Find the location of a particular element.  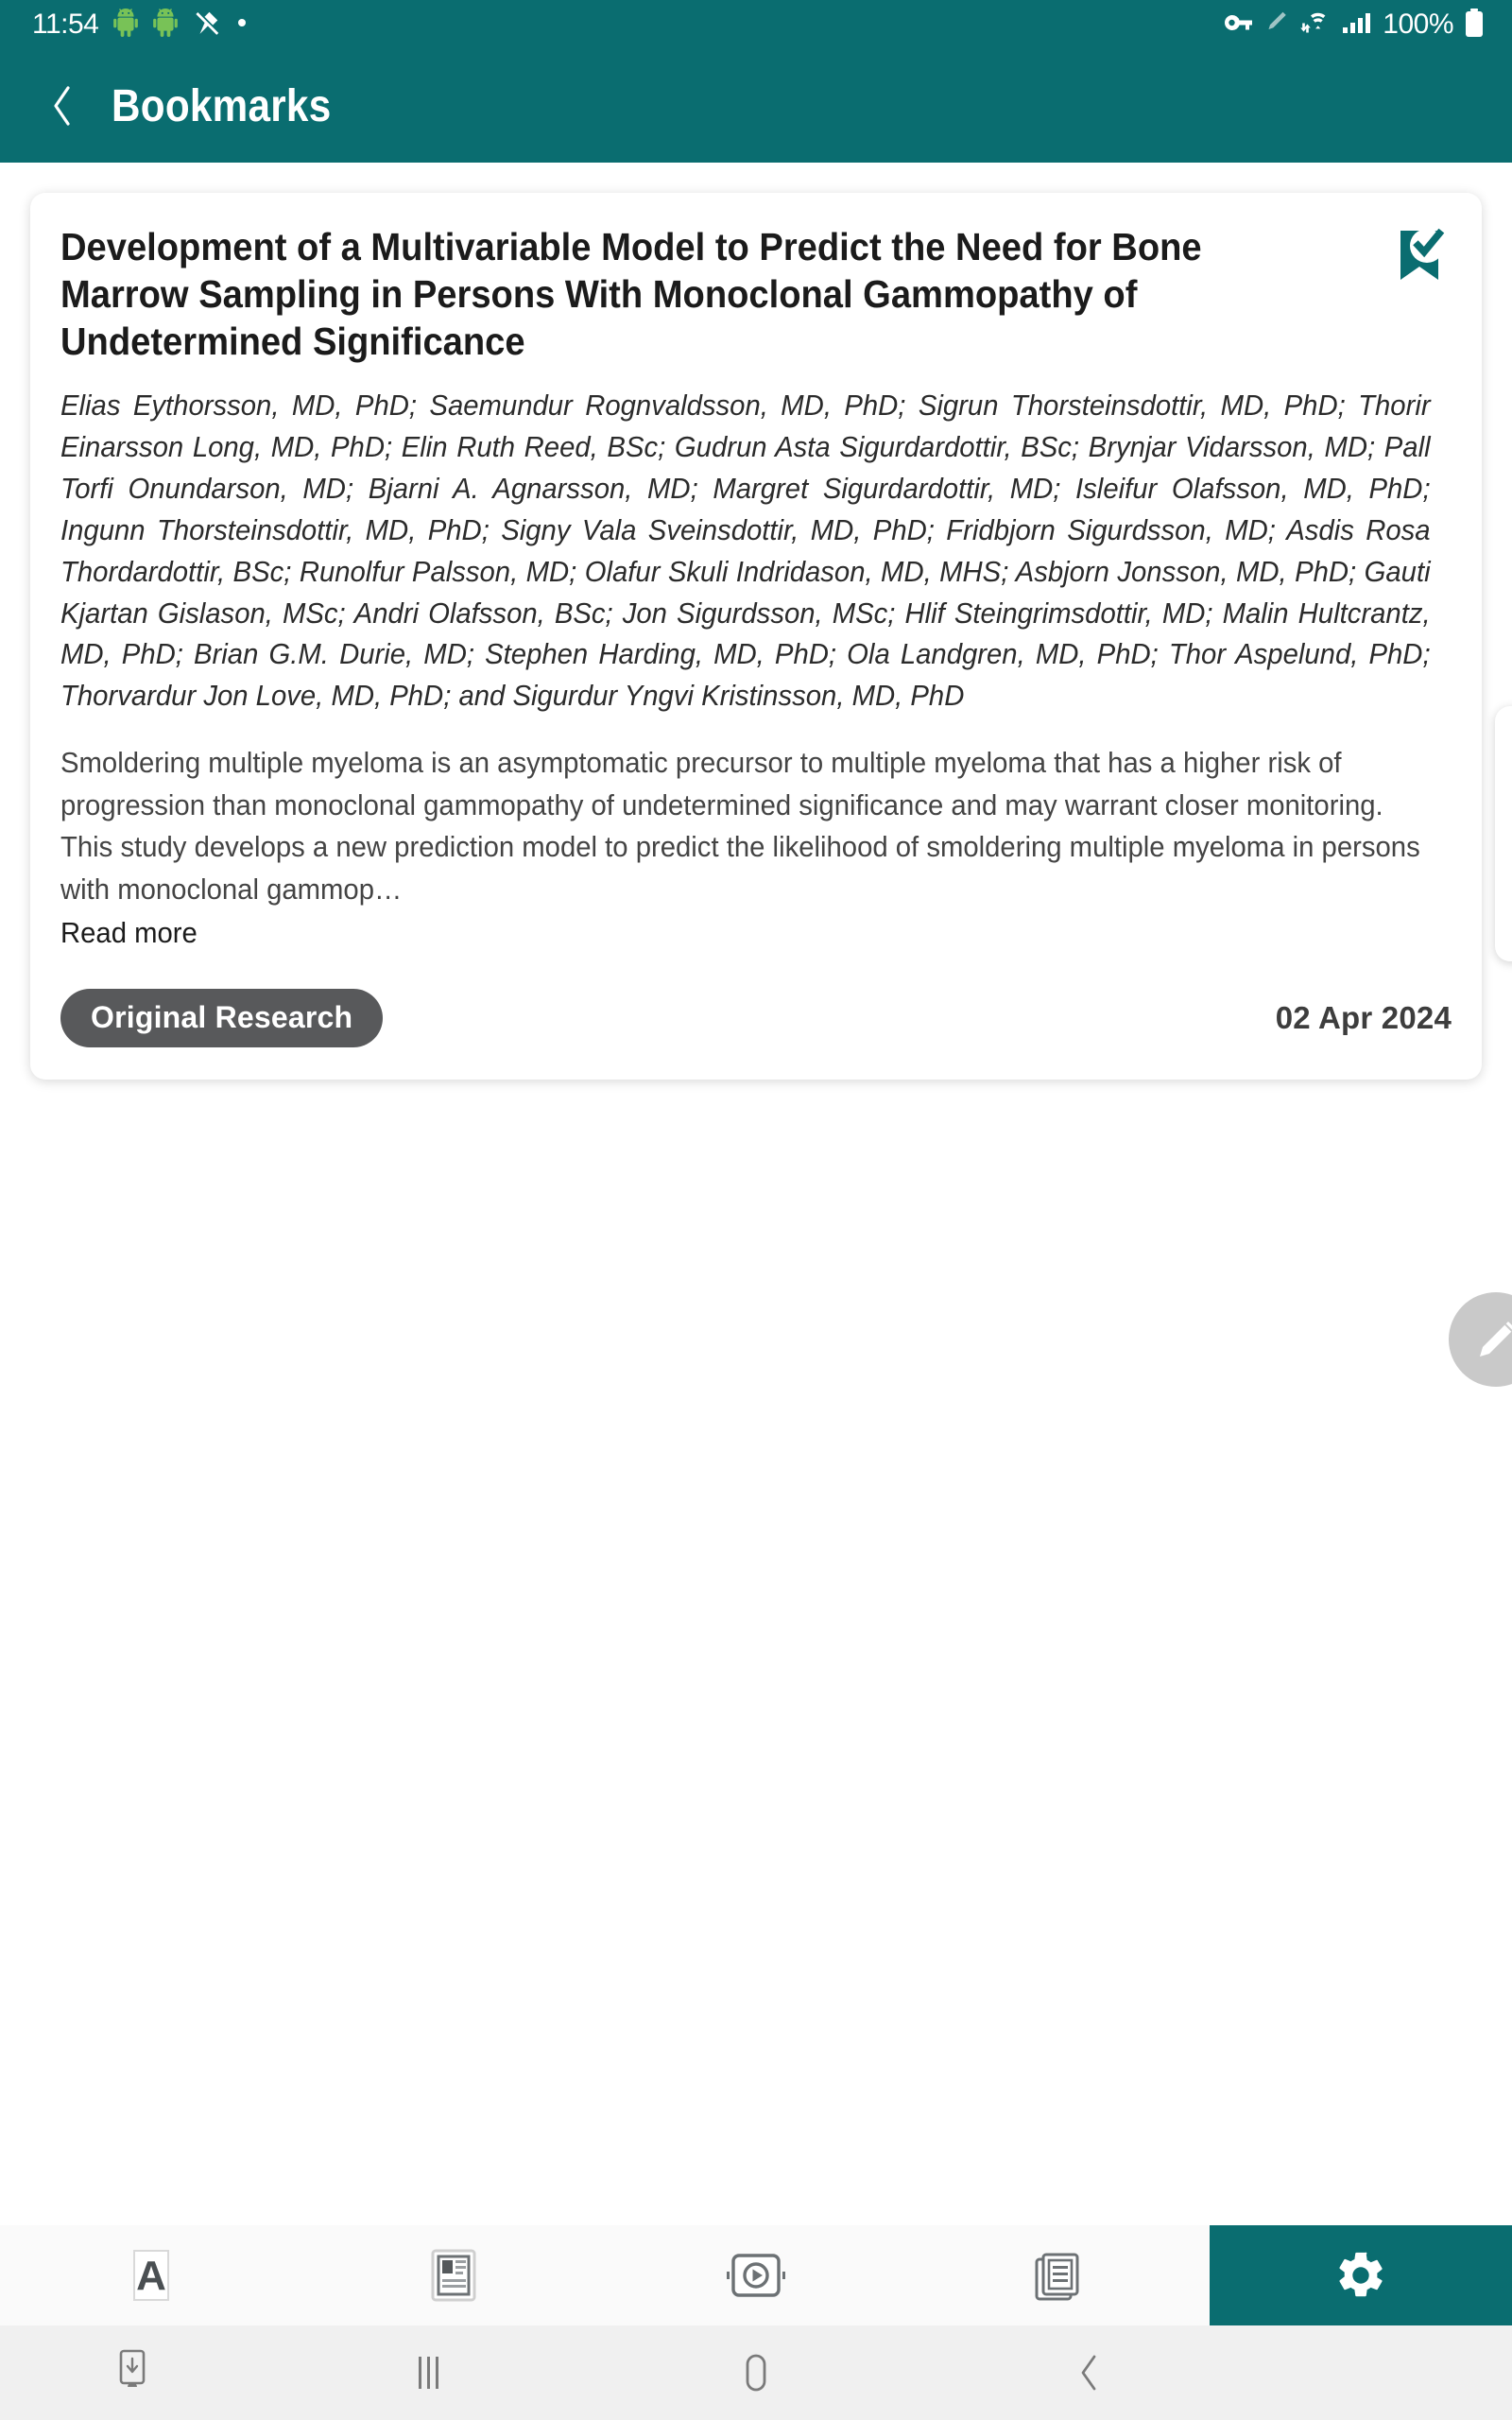

status-bar: 11:54 100% is located at coordinates (756, 24).